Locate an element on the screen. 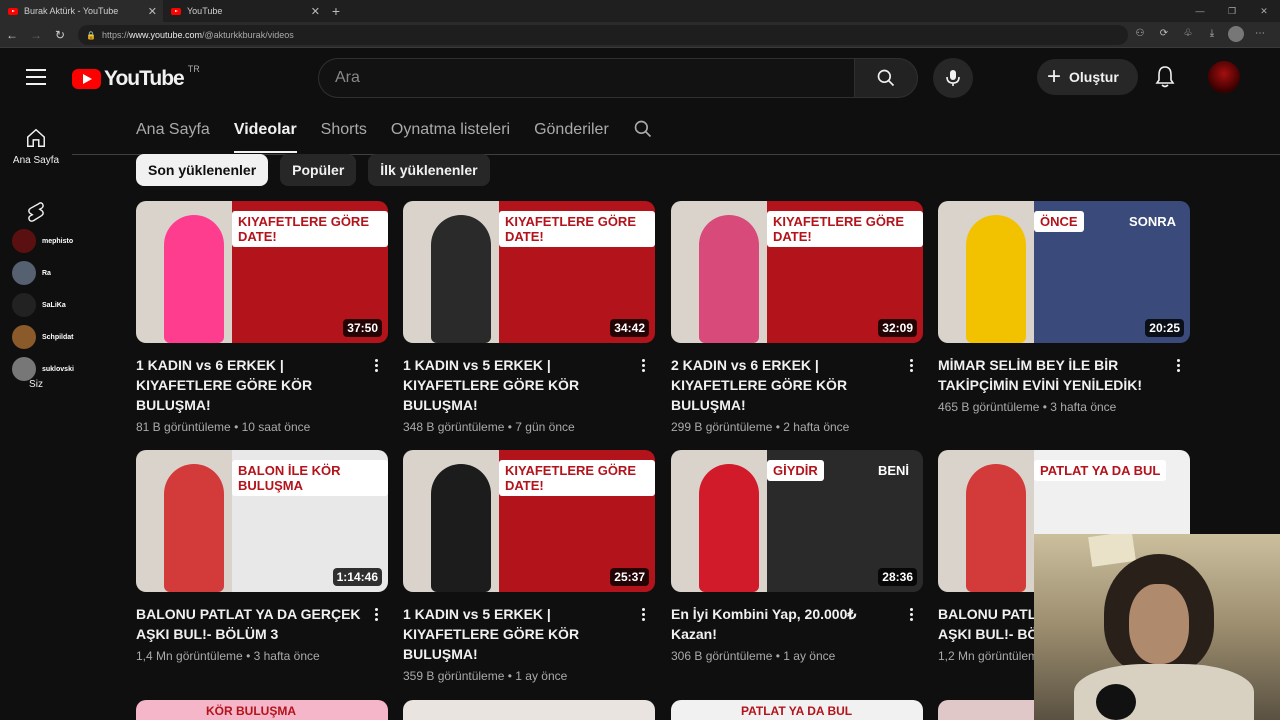 The width and height of the screenshot is (1280, 720). forward-icon: → is located at coordinates (36, 35).